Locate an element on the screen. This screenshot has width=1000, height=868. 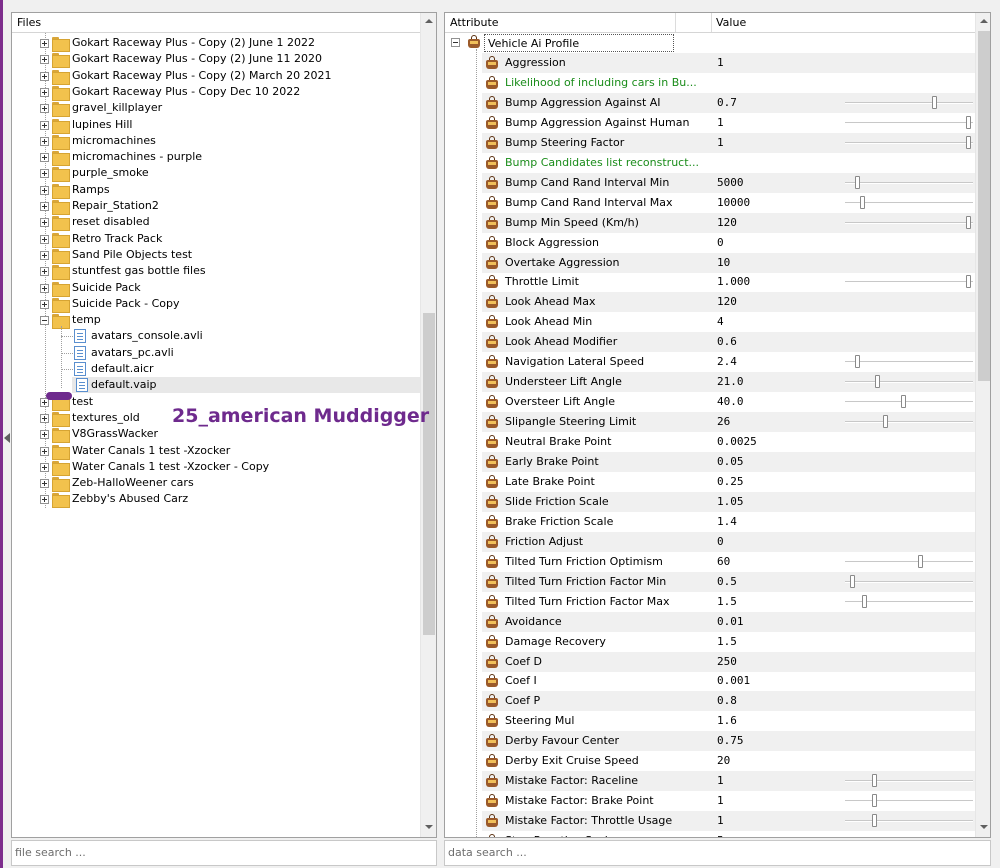
attribute-row: Coef I 0.001 is located at coordinates (729, 681).